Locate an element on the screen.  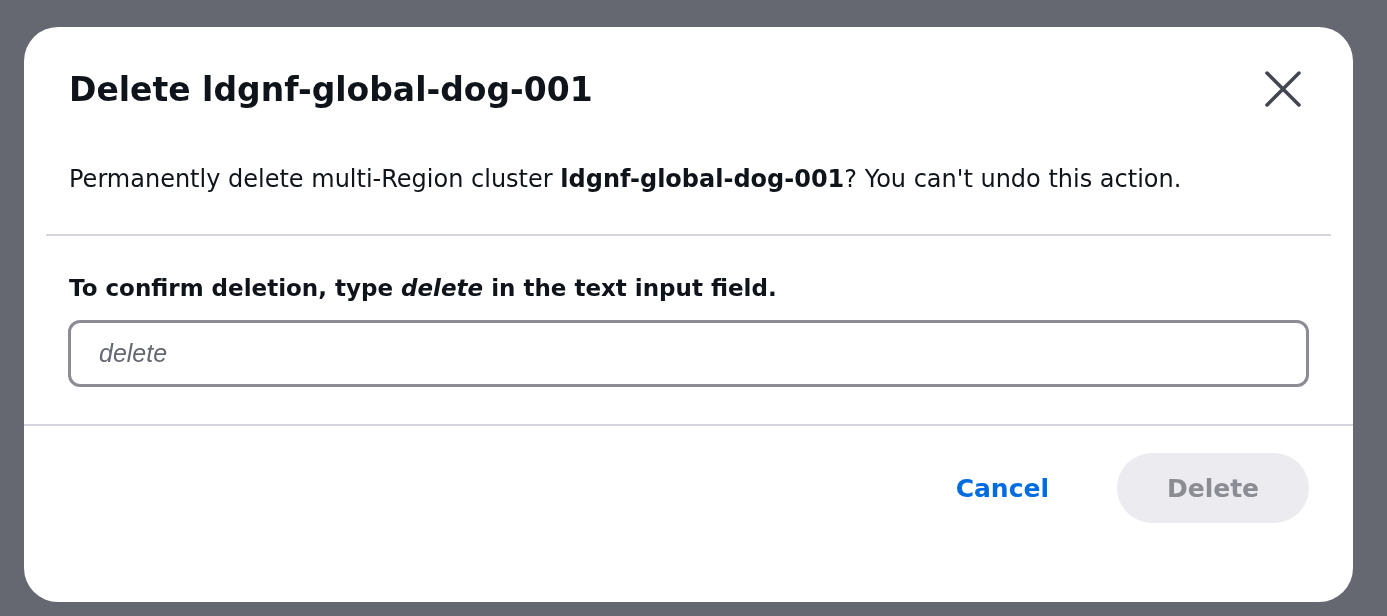
input-field: delete is located at coordinates (688, 353).